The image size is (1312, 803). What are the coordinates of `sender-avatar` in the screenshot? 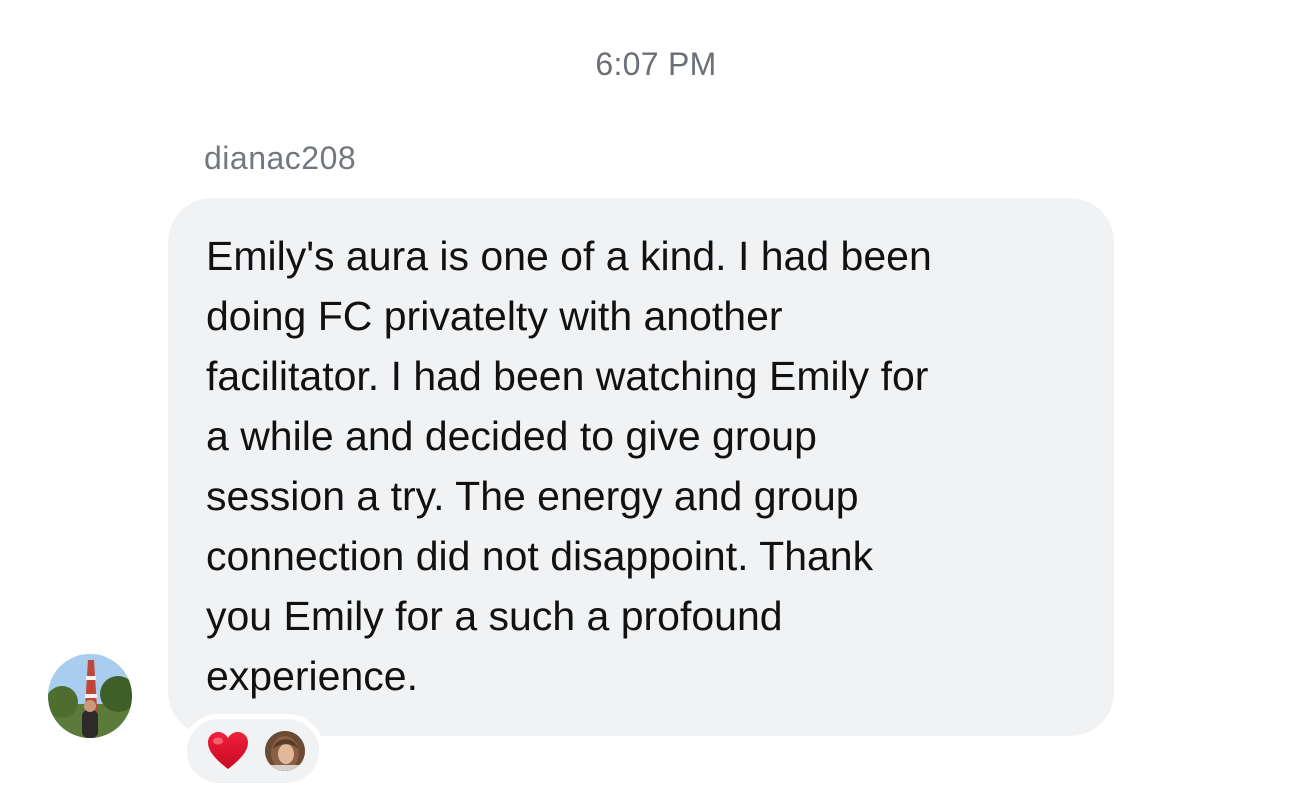 It's located at (90, 696).